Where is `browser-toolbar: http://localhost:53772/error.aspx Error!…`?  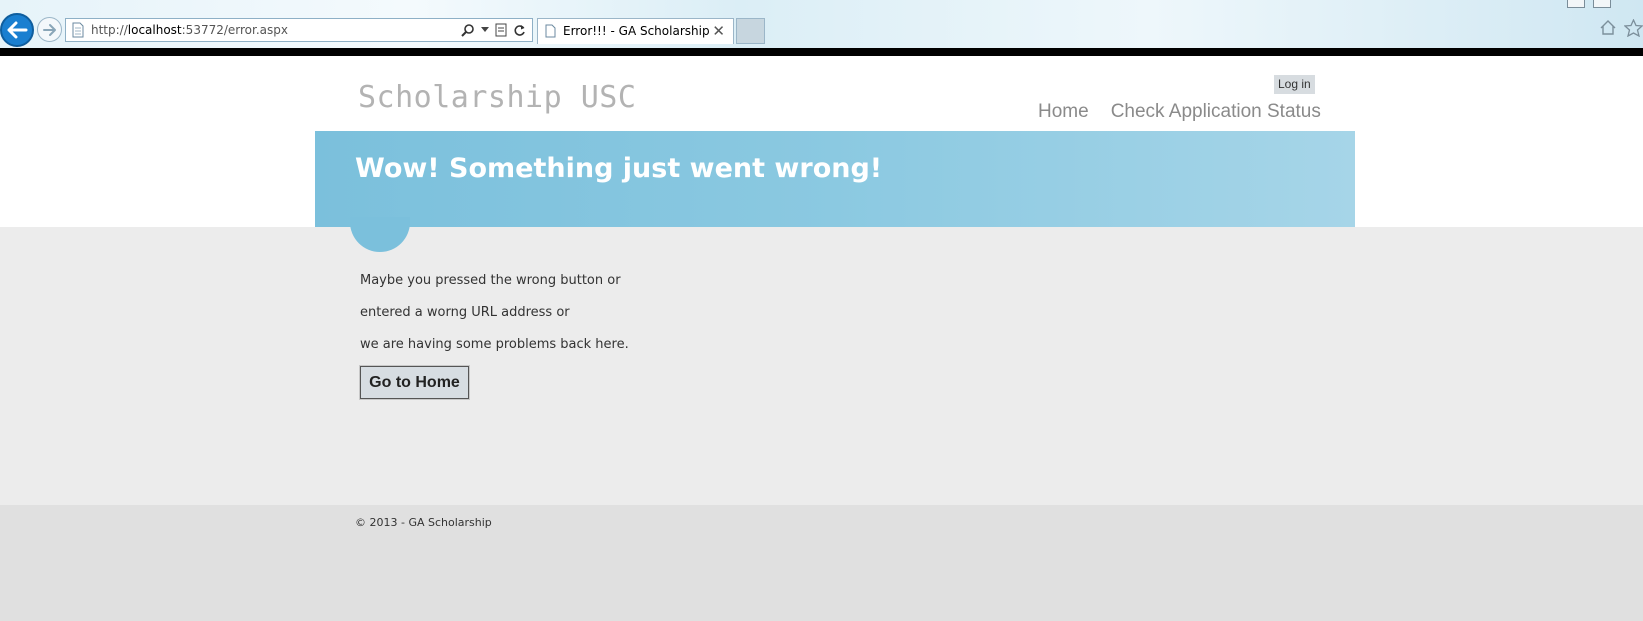
browser-toolbar: http://localhost:53772/error.aspx Error!… is located at coordinates (821, 24).